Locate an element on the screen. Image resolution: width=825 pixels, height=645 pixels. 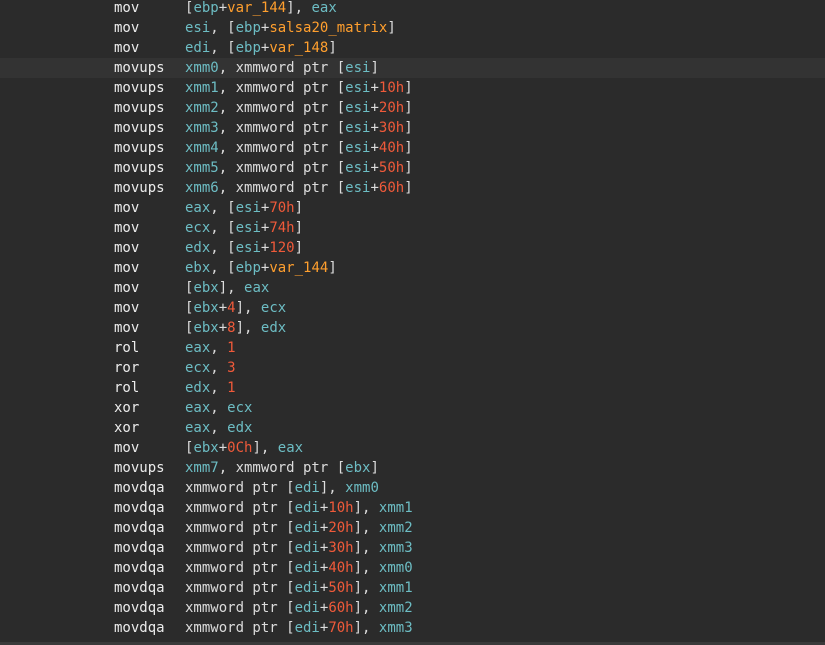
variable-operand: var_148 is located at coordinates (298, 48).